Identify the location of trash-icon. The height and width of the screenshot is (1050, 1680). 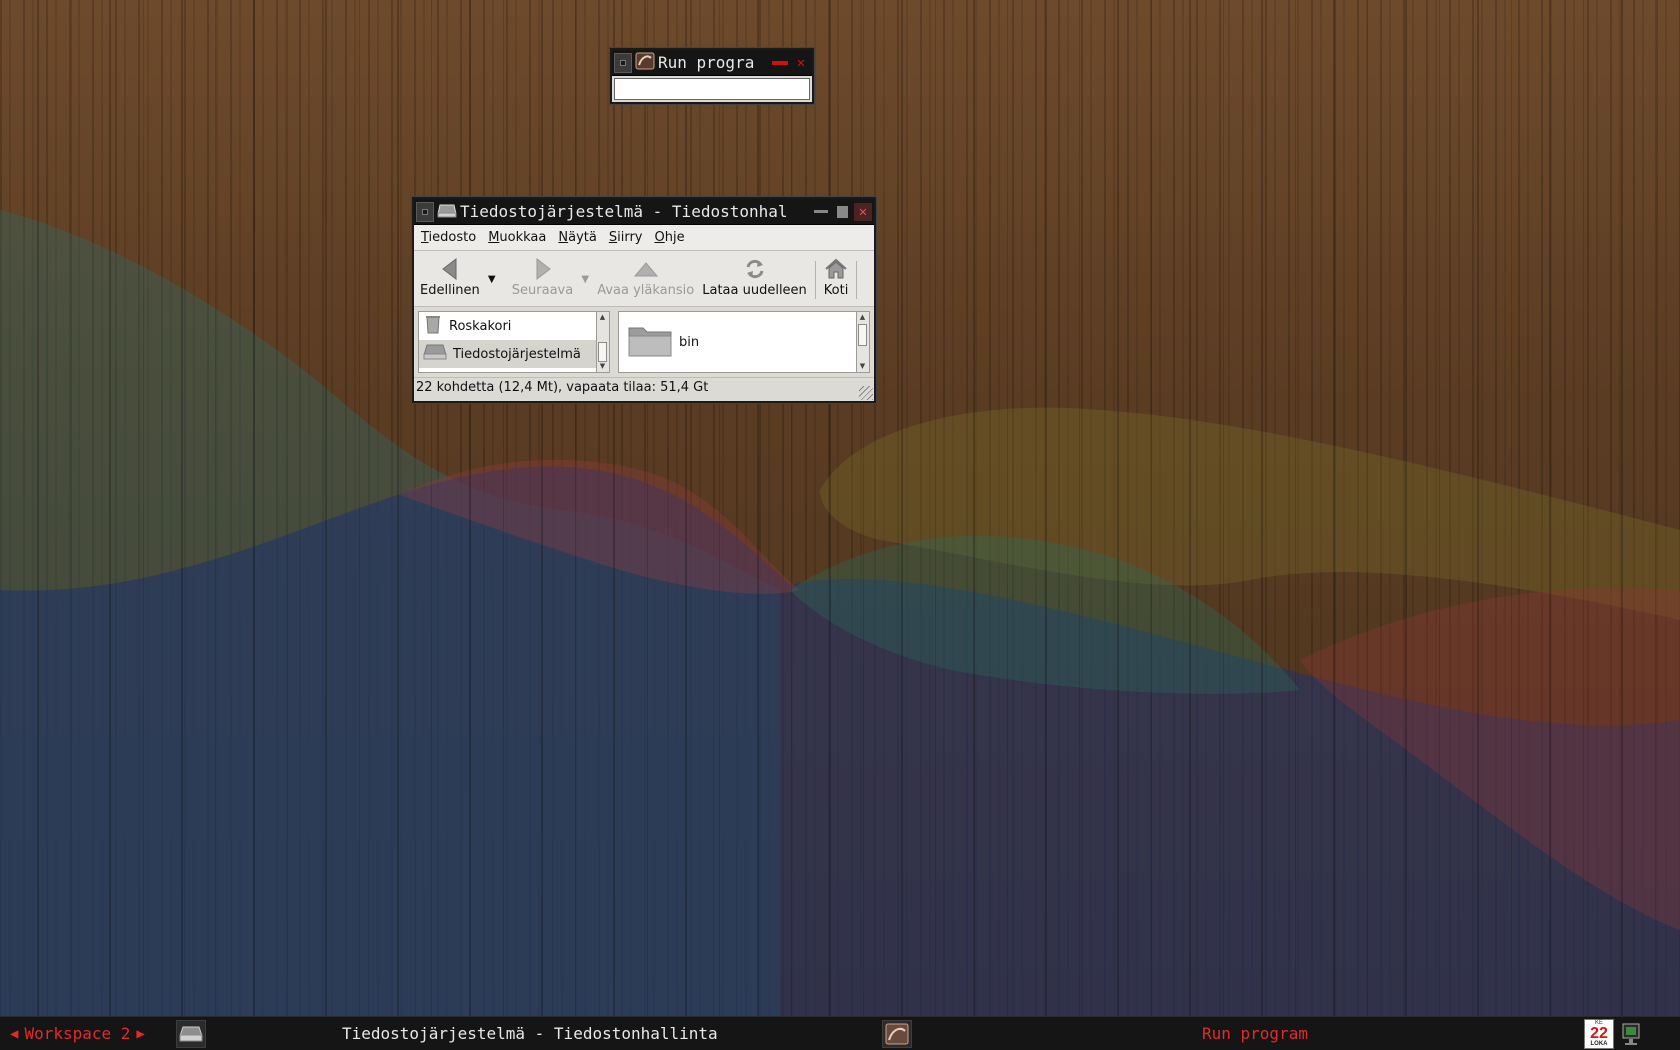
(433, 326).